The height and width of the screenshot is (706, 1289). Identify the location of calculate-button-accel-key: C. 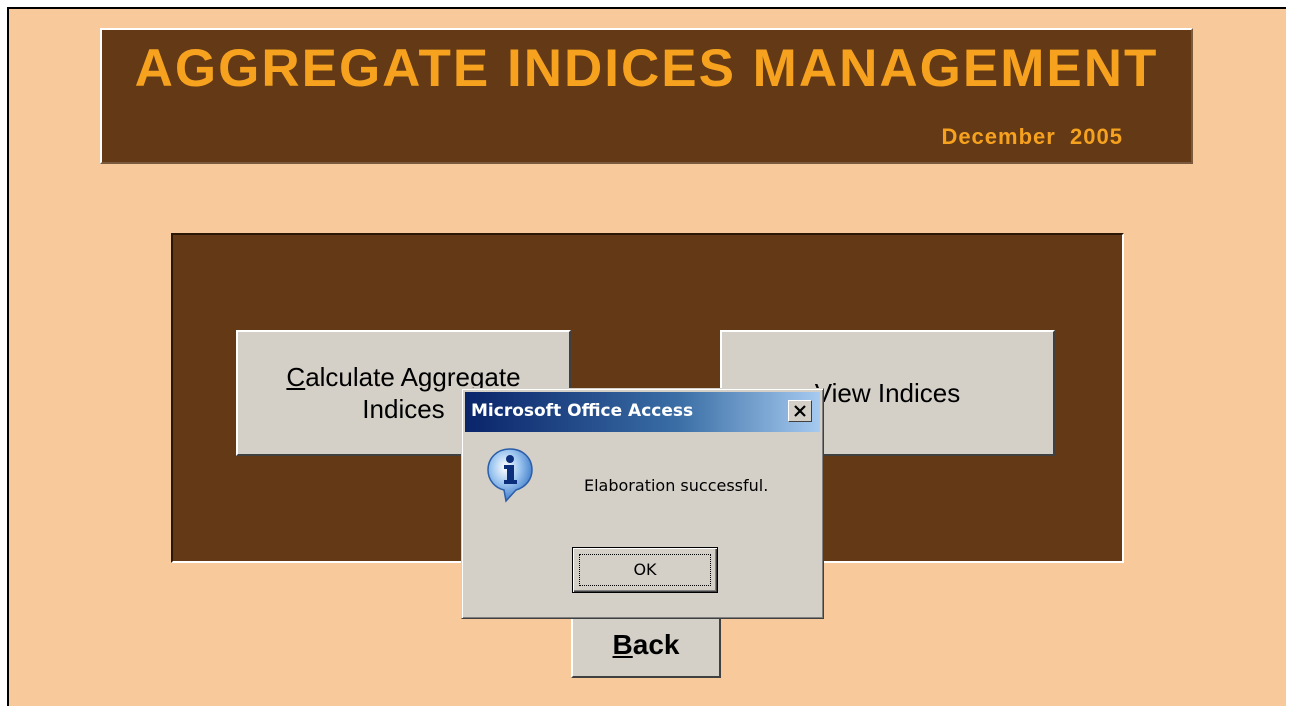
(296, 377).